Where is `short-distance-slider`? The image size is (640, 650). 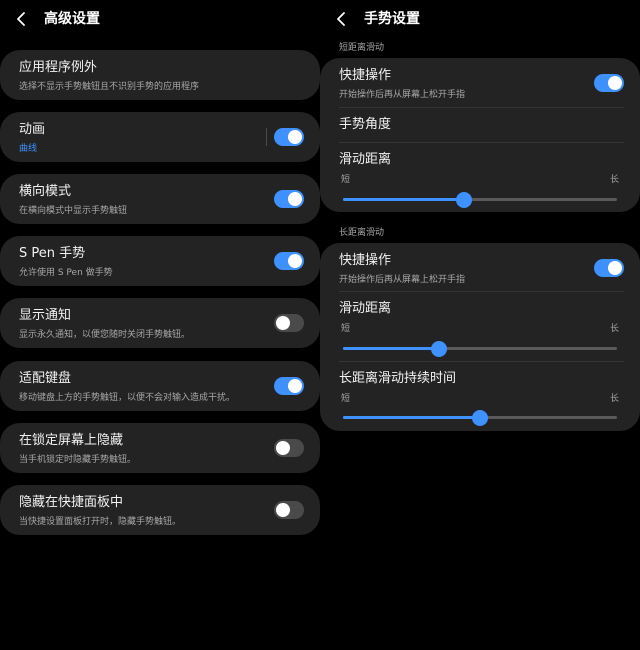 short-distance-slider is located at coordinates (480, 200).